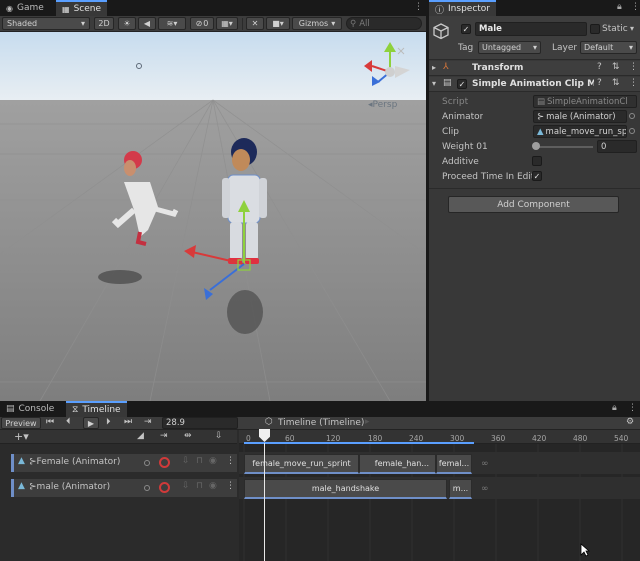 Image resolution: width=640 pixels, height=561 pixels. What do you see at coordinates (108, 422) in the screenshot?
I see `next-frame-icon: ⏵` at bounding box center [108, 422].